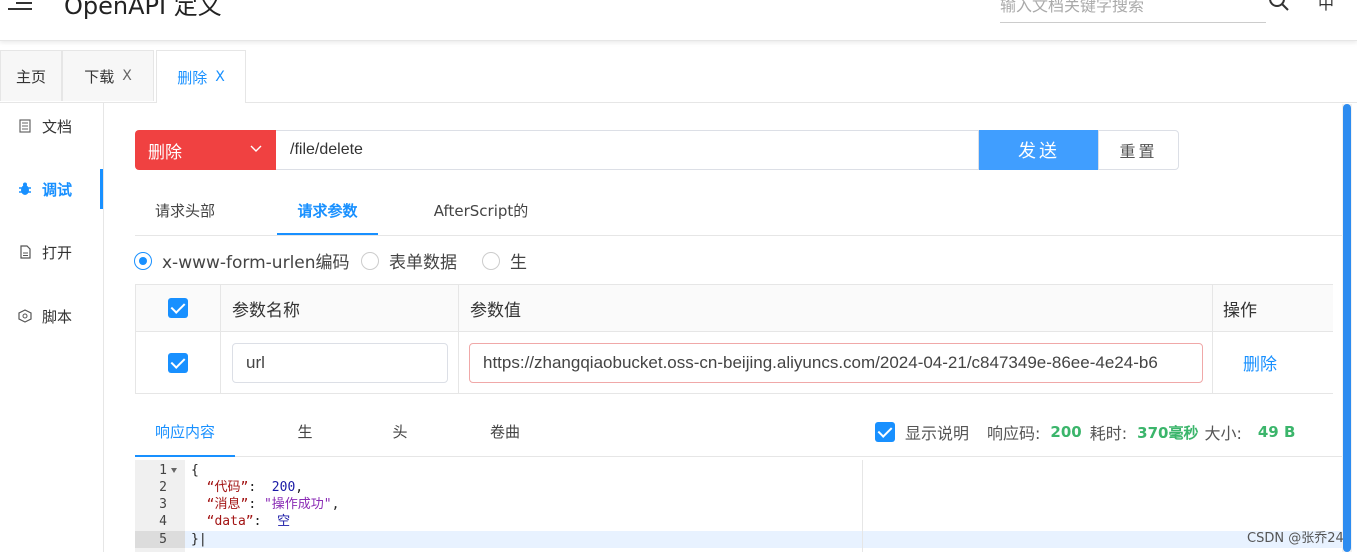  What do you see at coordinates (57, 189) in the screenshot?
I see `sidebar-item-label: 调试` at bounding box center [57, 189].